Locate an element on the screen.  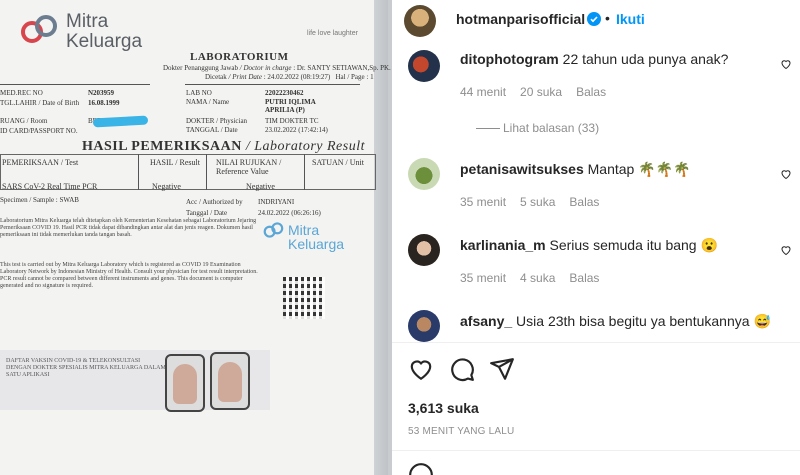
authorized-value: INDRIYANI is located at coordinates (276, 202).